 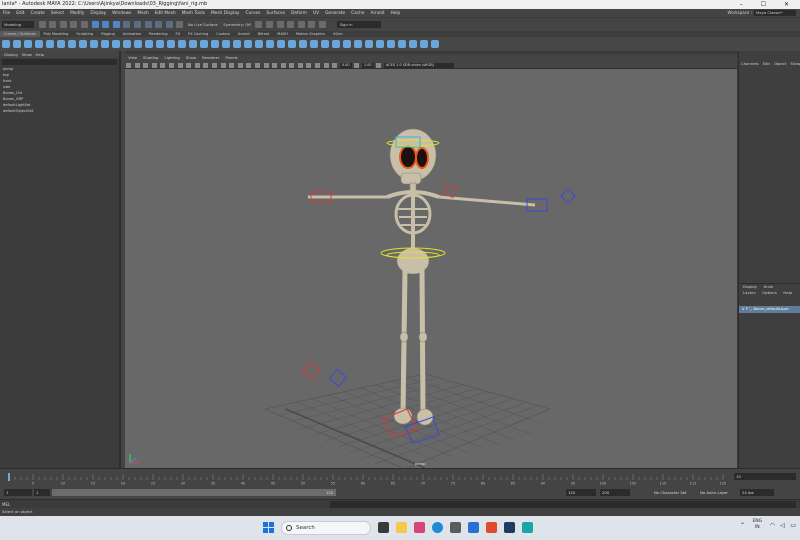 I want to click on undo-icon, so click(x=74, y=24).